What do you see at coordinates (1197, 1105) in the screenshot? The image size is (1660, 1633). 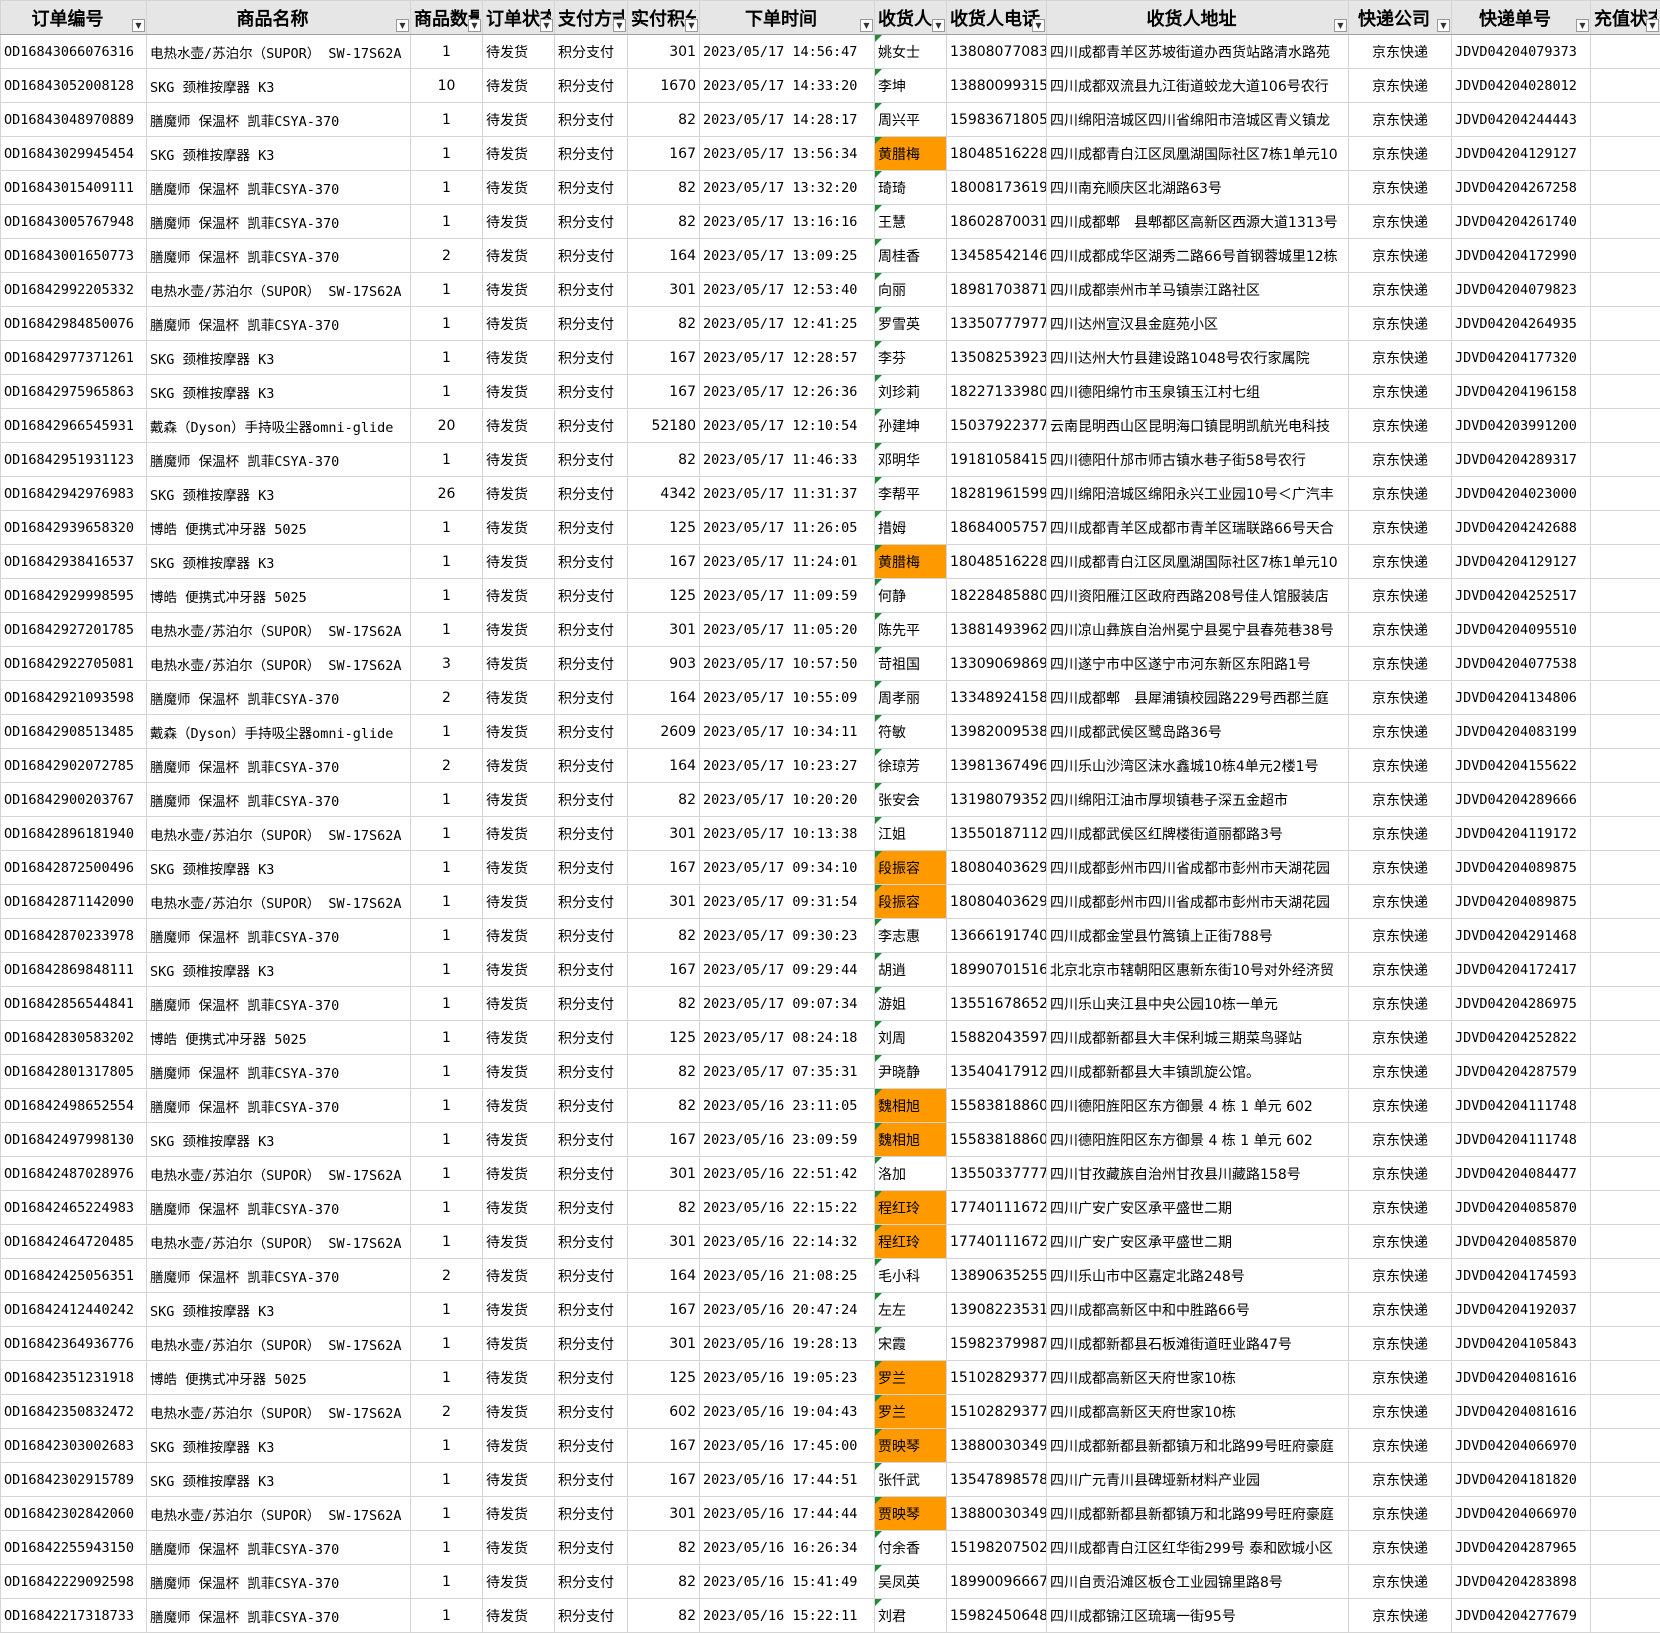 I see `address-cell: 四川德阳旌阳区东方御景 4 栋 1 单元 602` at bounding box center [1197, 1105].